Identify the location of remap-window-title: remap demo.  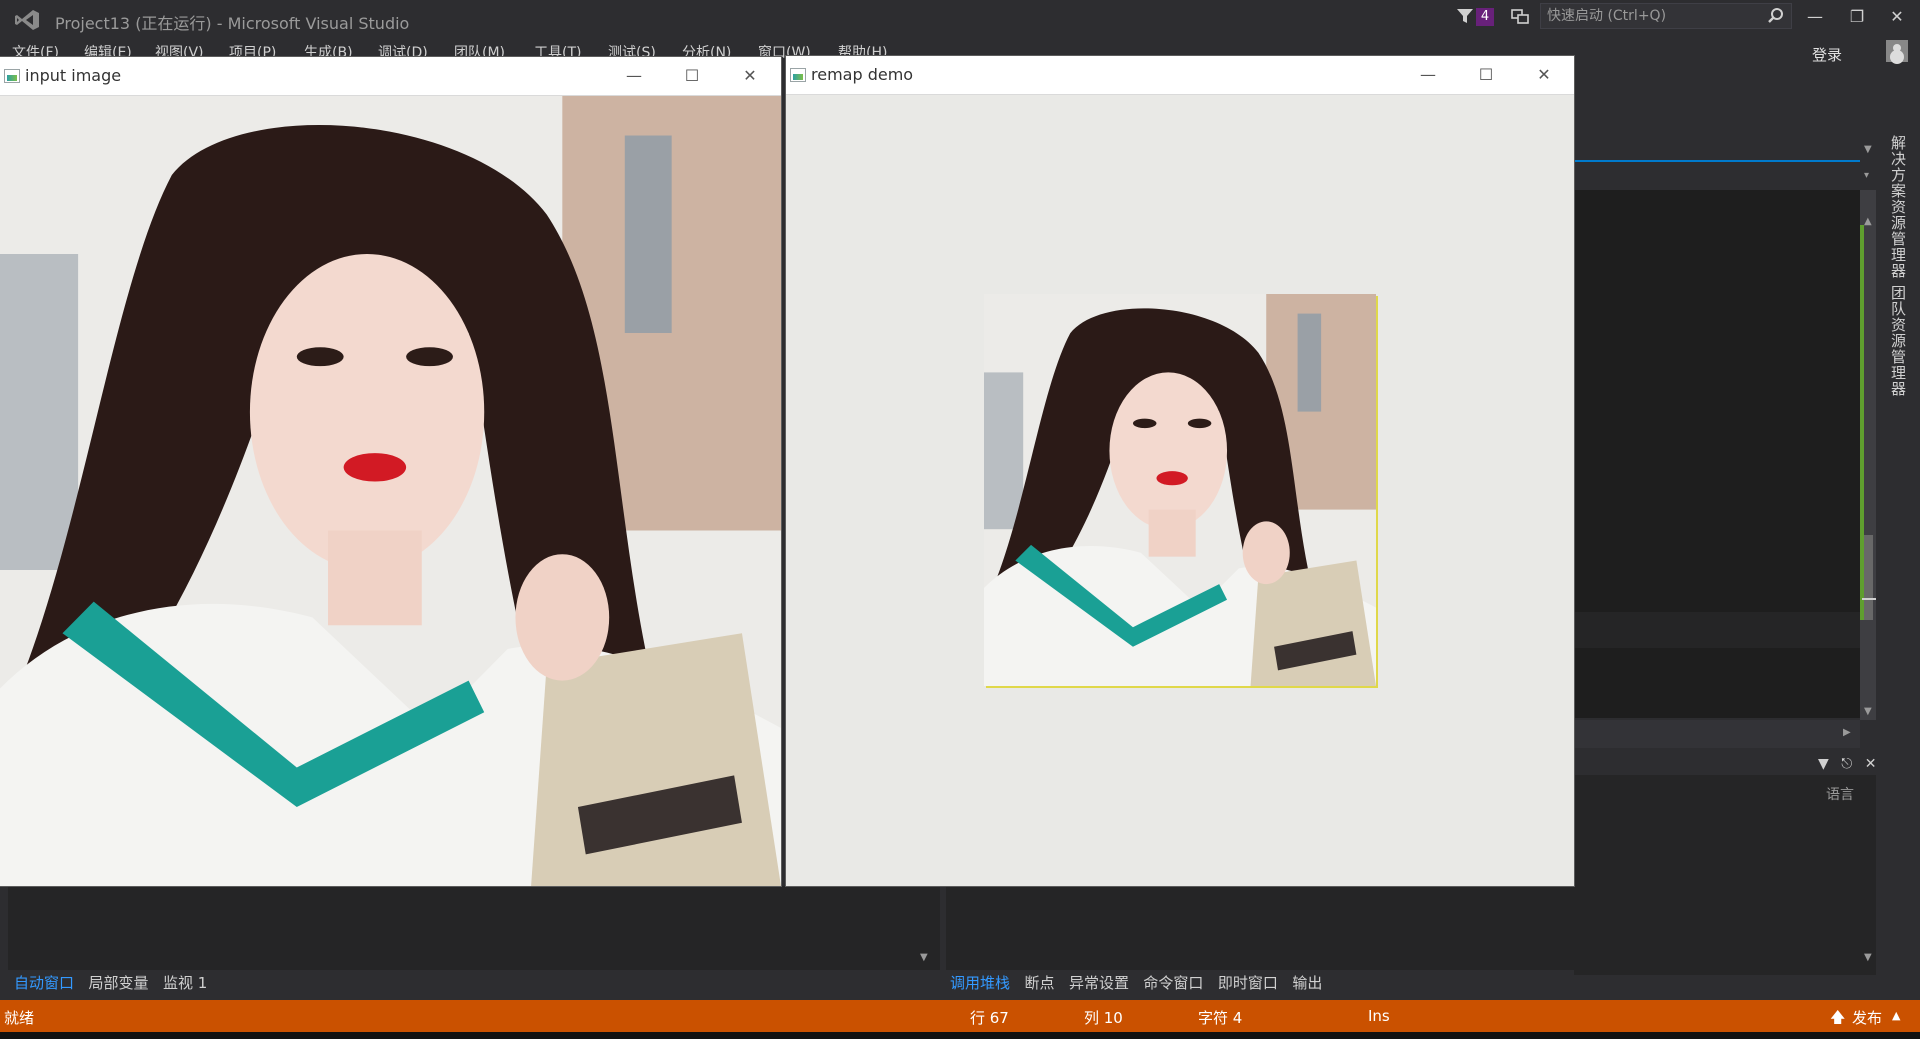
(862, 74).